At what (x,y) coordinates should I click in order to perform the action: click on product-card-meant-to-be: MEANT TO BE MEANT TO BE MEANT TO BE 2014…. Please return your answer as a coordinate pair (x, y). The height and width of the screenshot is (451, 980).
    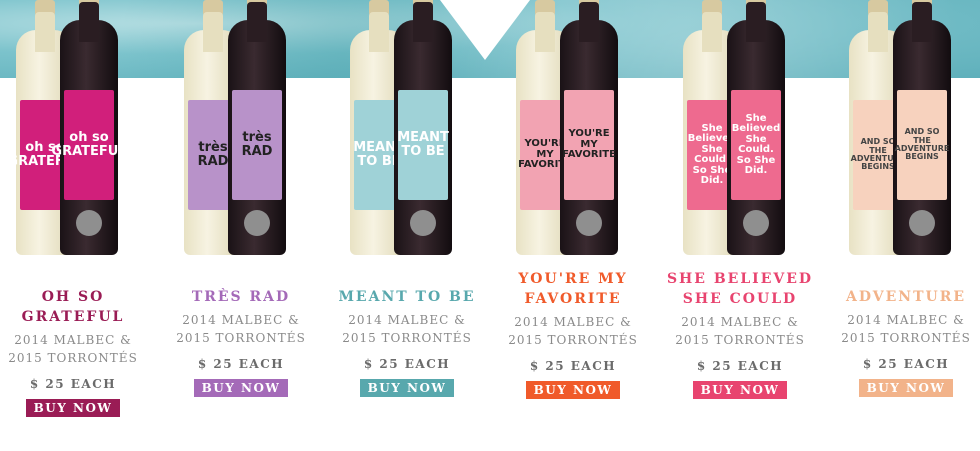
    Looking at the image, I should click on (407, 198).